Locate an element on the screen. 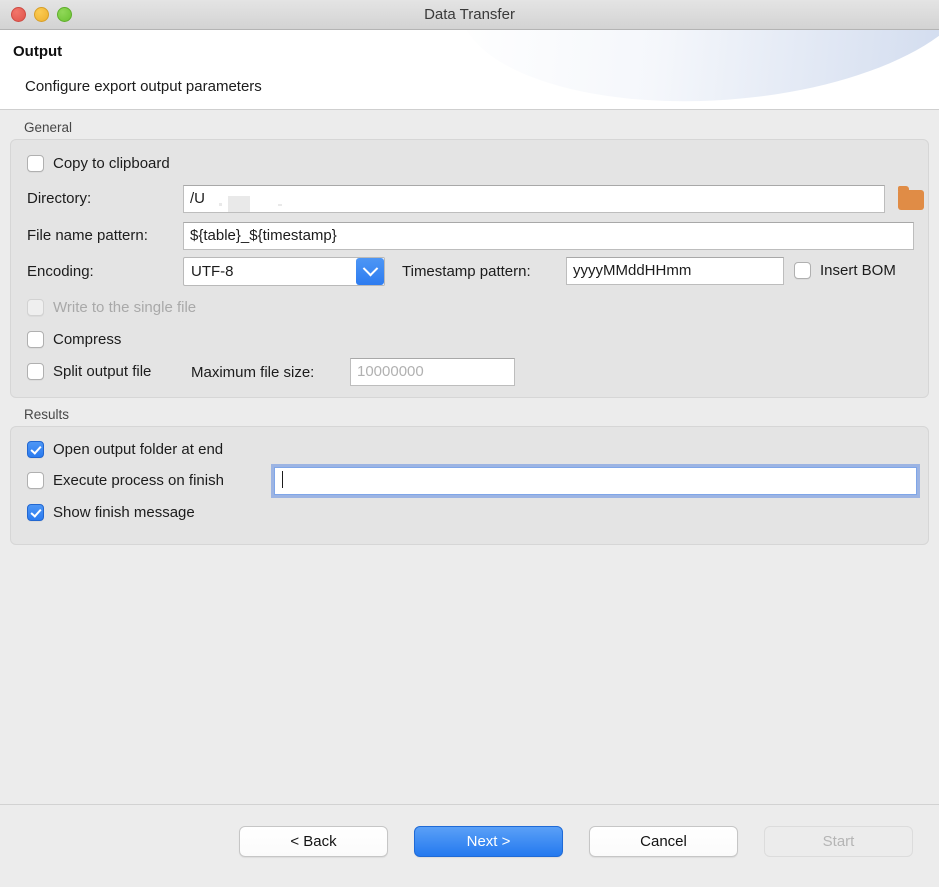 The image size is (939, 887). compress-label: Compress is located at coordinates (87, 339).